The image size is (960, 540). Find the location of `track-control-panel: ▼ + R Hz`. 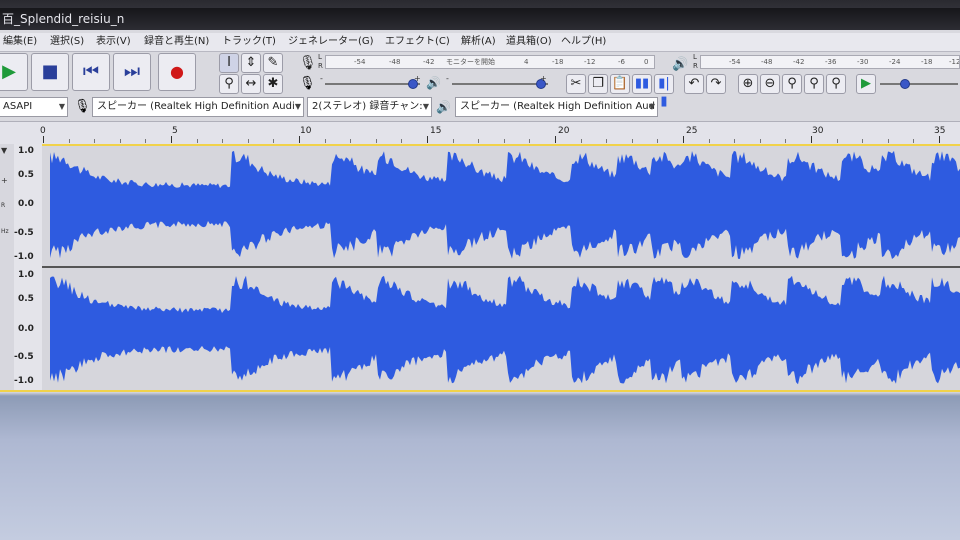

track-control-panel: ▼ + R Hz is located at coordinates (7, 268).